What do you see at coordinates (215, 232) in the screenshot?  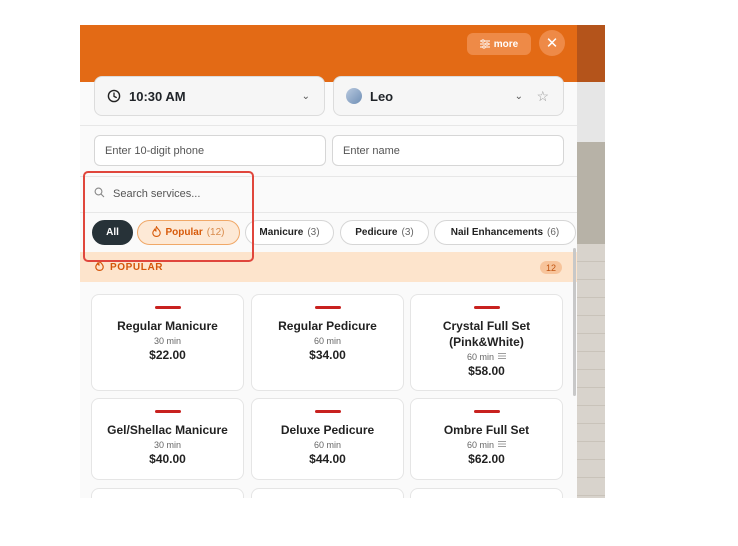 I see `tab-count: (12)` at bounding box center [215, 232].